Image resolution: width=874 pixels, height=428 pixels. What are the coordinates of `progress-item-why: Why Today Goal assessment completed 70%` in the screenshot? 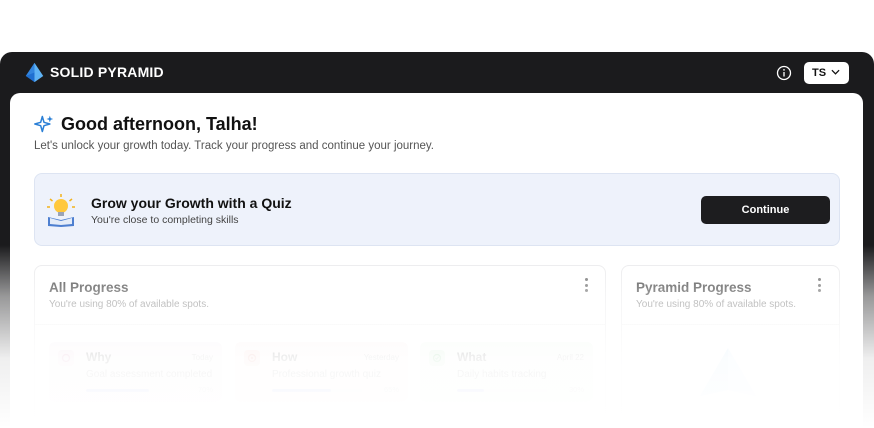 It's located at (135, 372).